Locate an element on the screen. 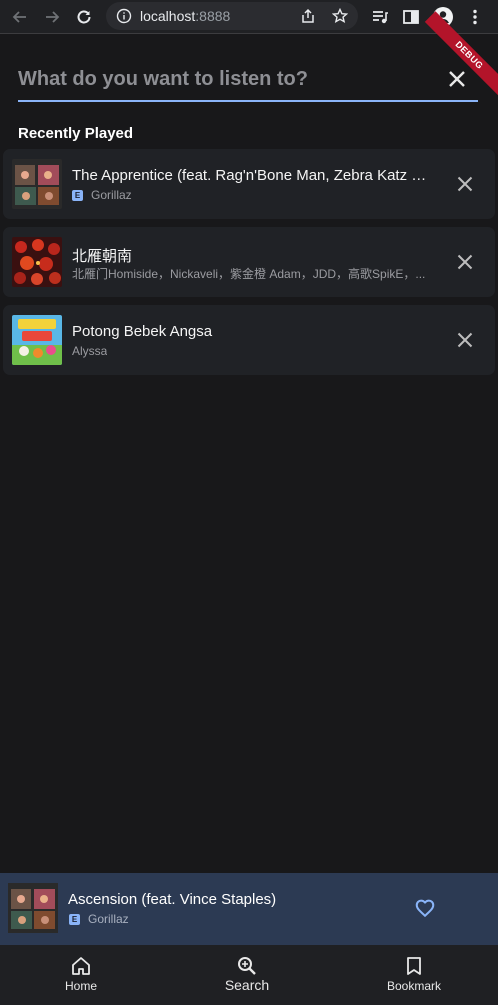 This screenshot has height=1005, width=498. track-title: Potong Bebek Angsa is located at coordinates (142, 331).